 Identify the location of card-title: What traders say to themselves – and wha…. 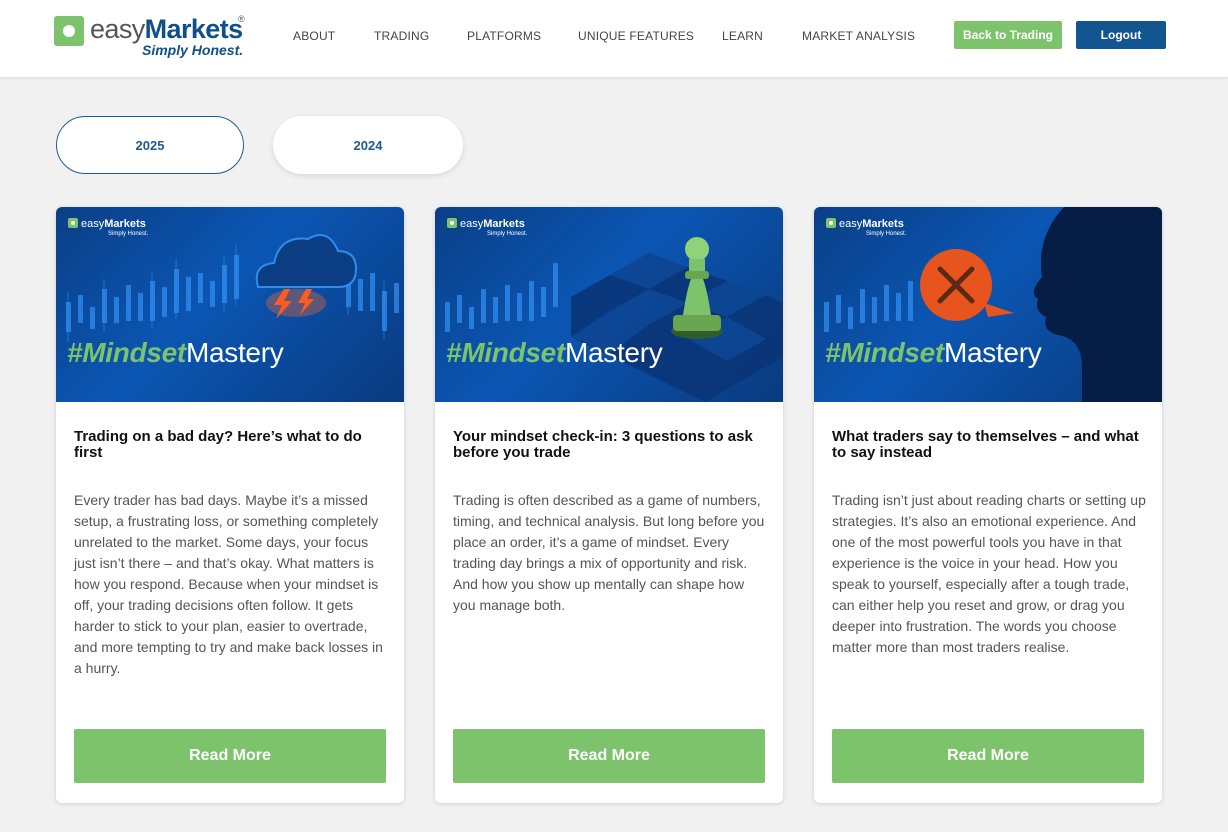
(988, 445).